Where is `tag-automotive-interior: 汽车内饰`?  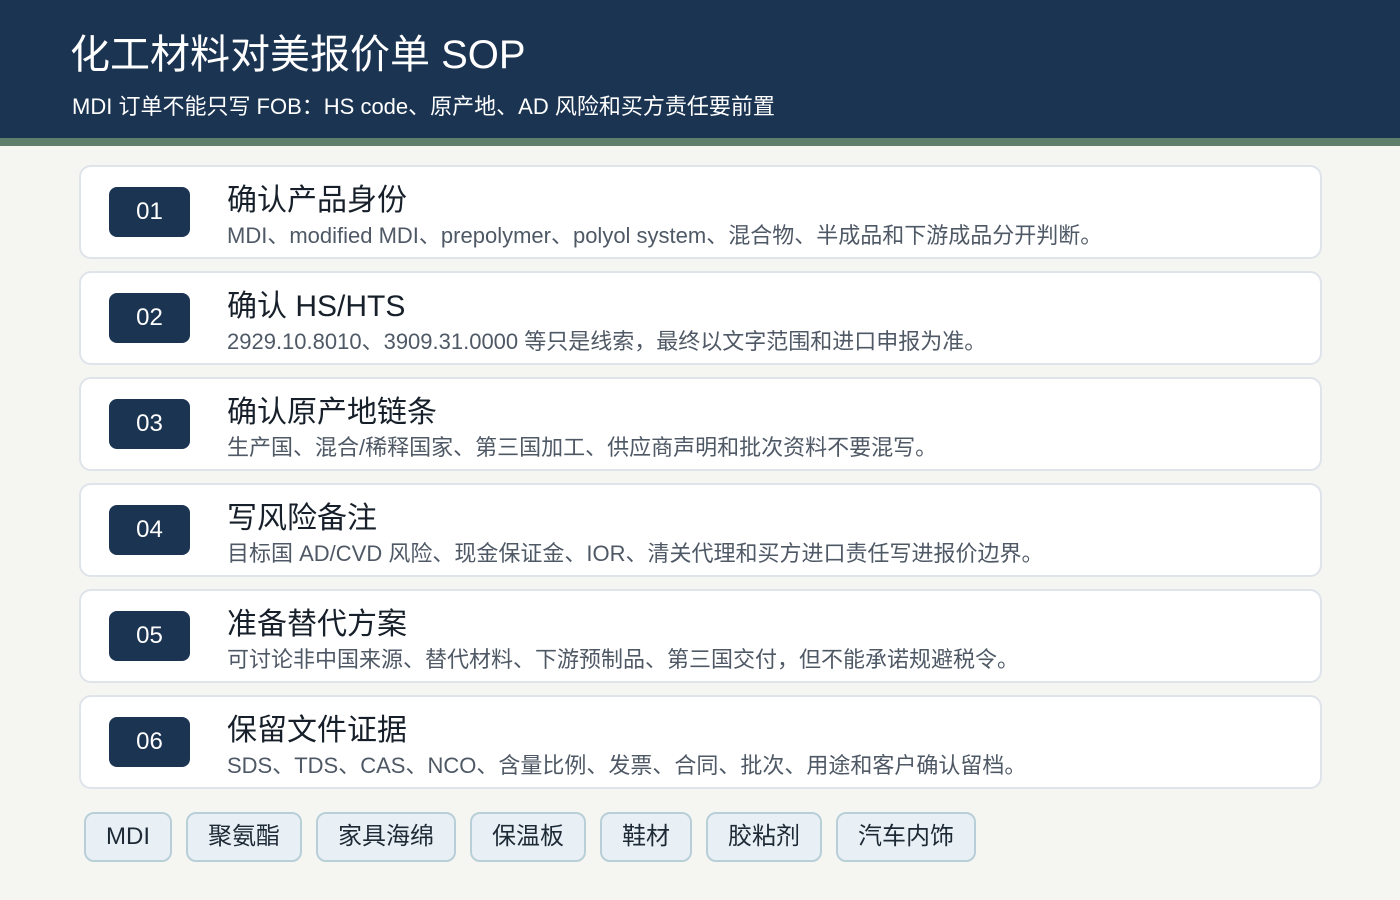
tag-automotive-interior: 汽车内饰 is located at coordinates (906, 837).